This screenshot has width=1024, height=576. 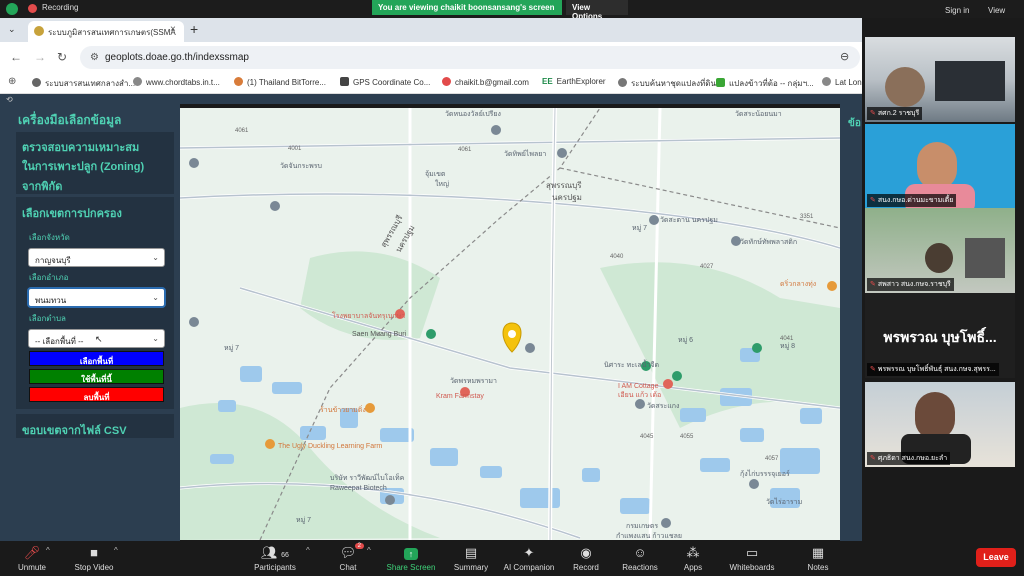 I want to click on tab-close-icon: ×, so click(x=173, y=29).